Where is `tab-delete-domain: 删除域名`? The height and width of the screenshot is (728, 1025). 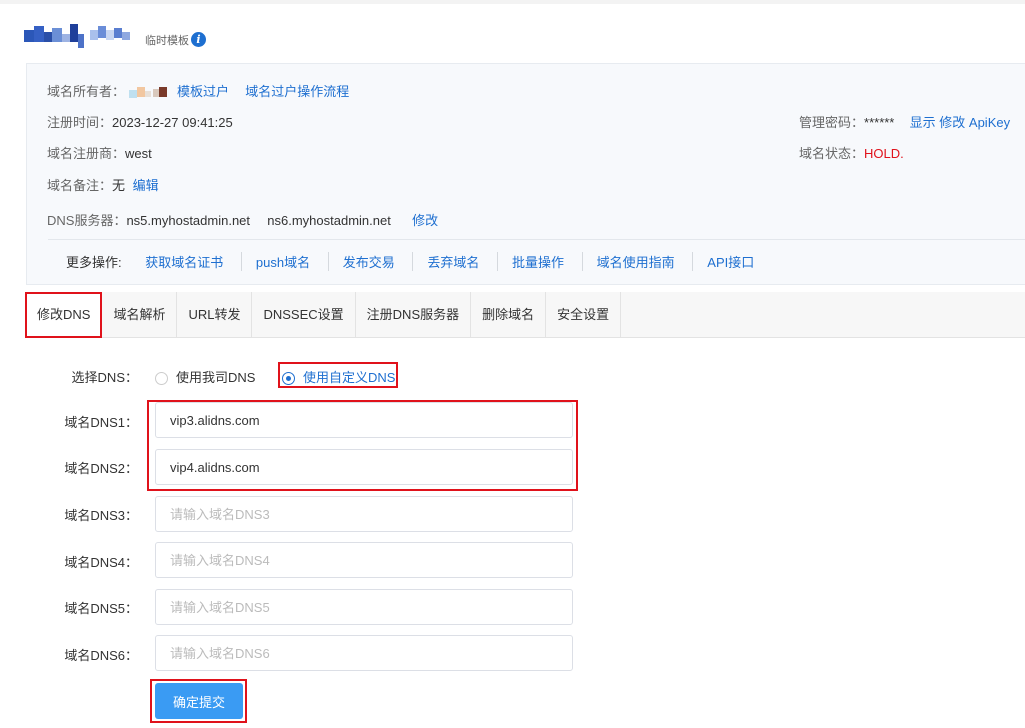 tab-delete-domain: 删除域名 is located at coordinates (509, 314).